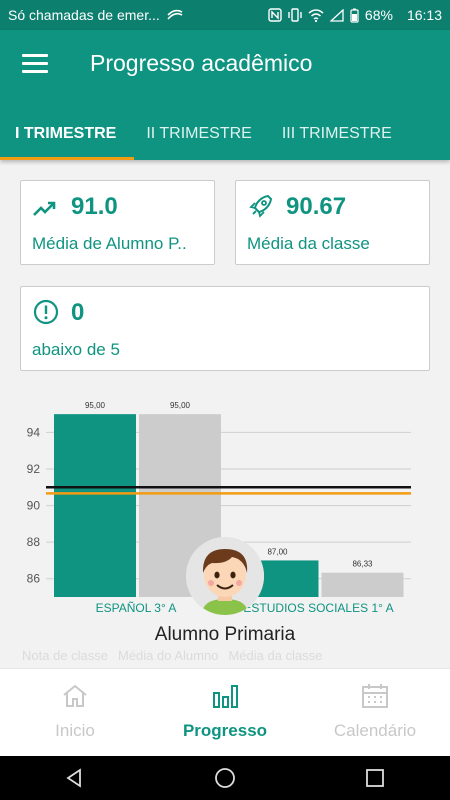  I want to click on student-average-label: Média de Alumno P.., so click(109, 243).